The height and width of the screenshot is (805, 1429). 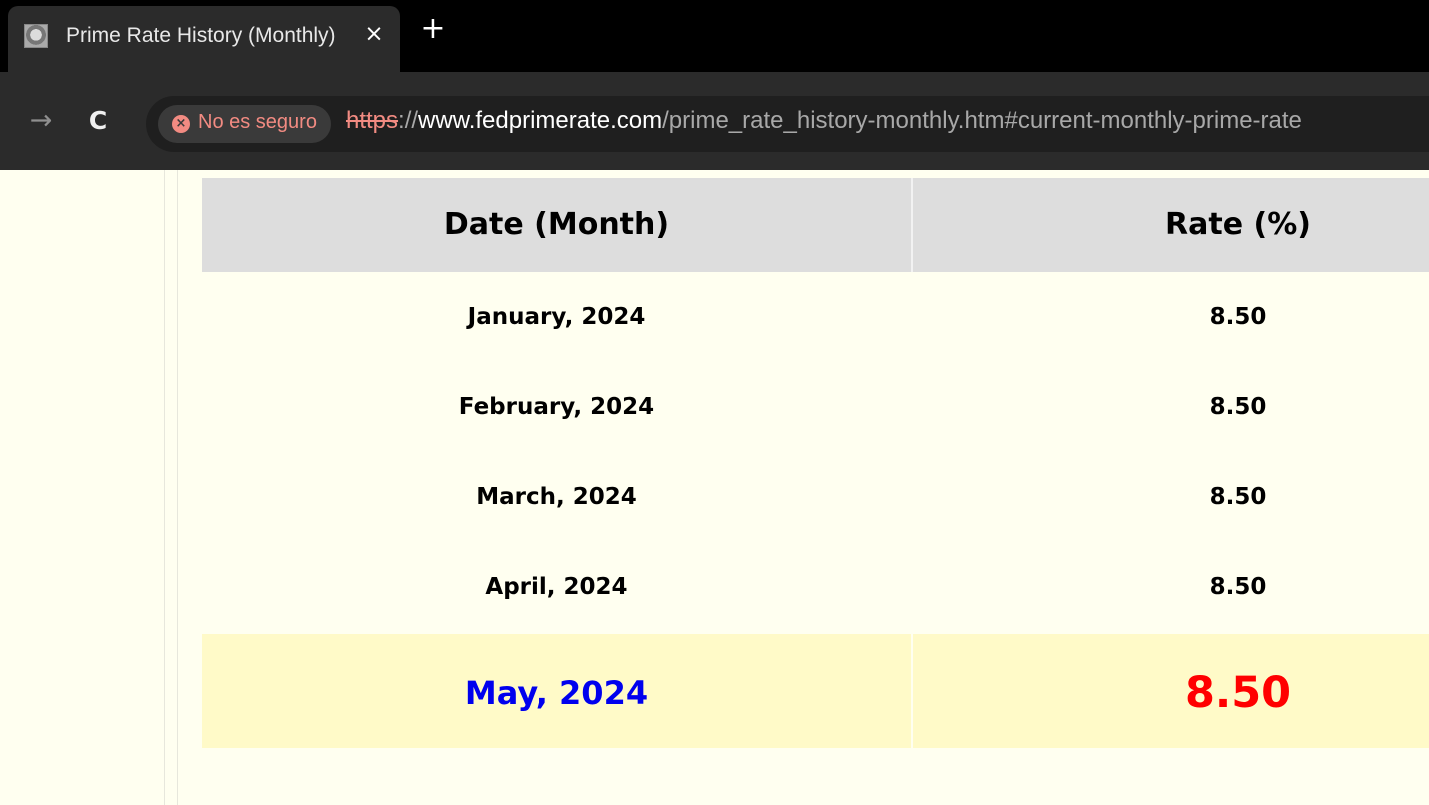 What do you see at coordinates (556, 587) in the screenshot?
I see `date-cell: April, 2024` at bounding box center [556, 587].